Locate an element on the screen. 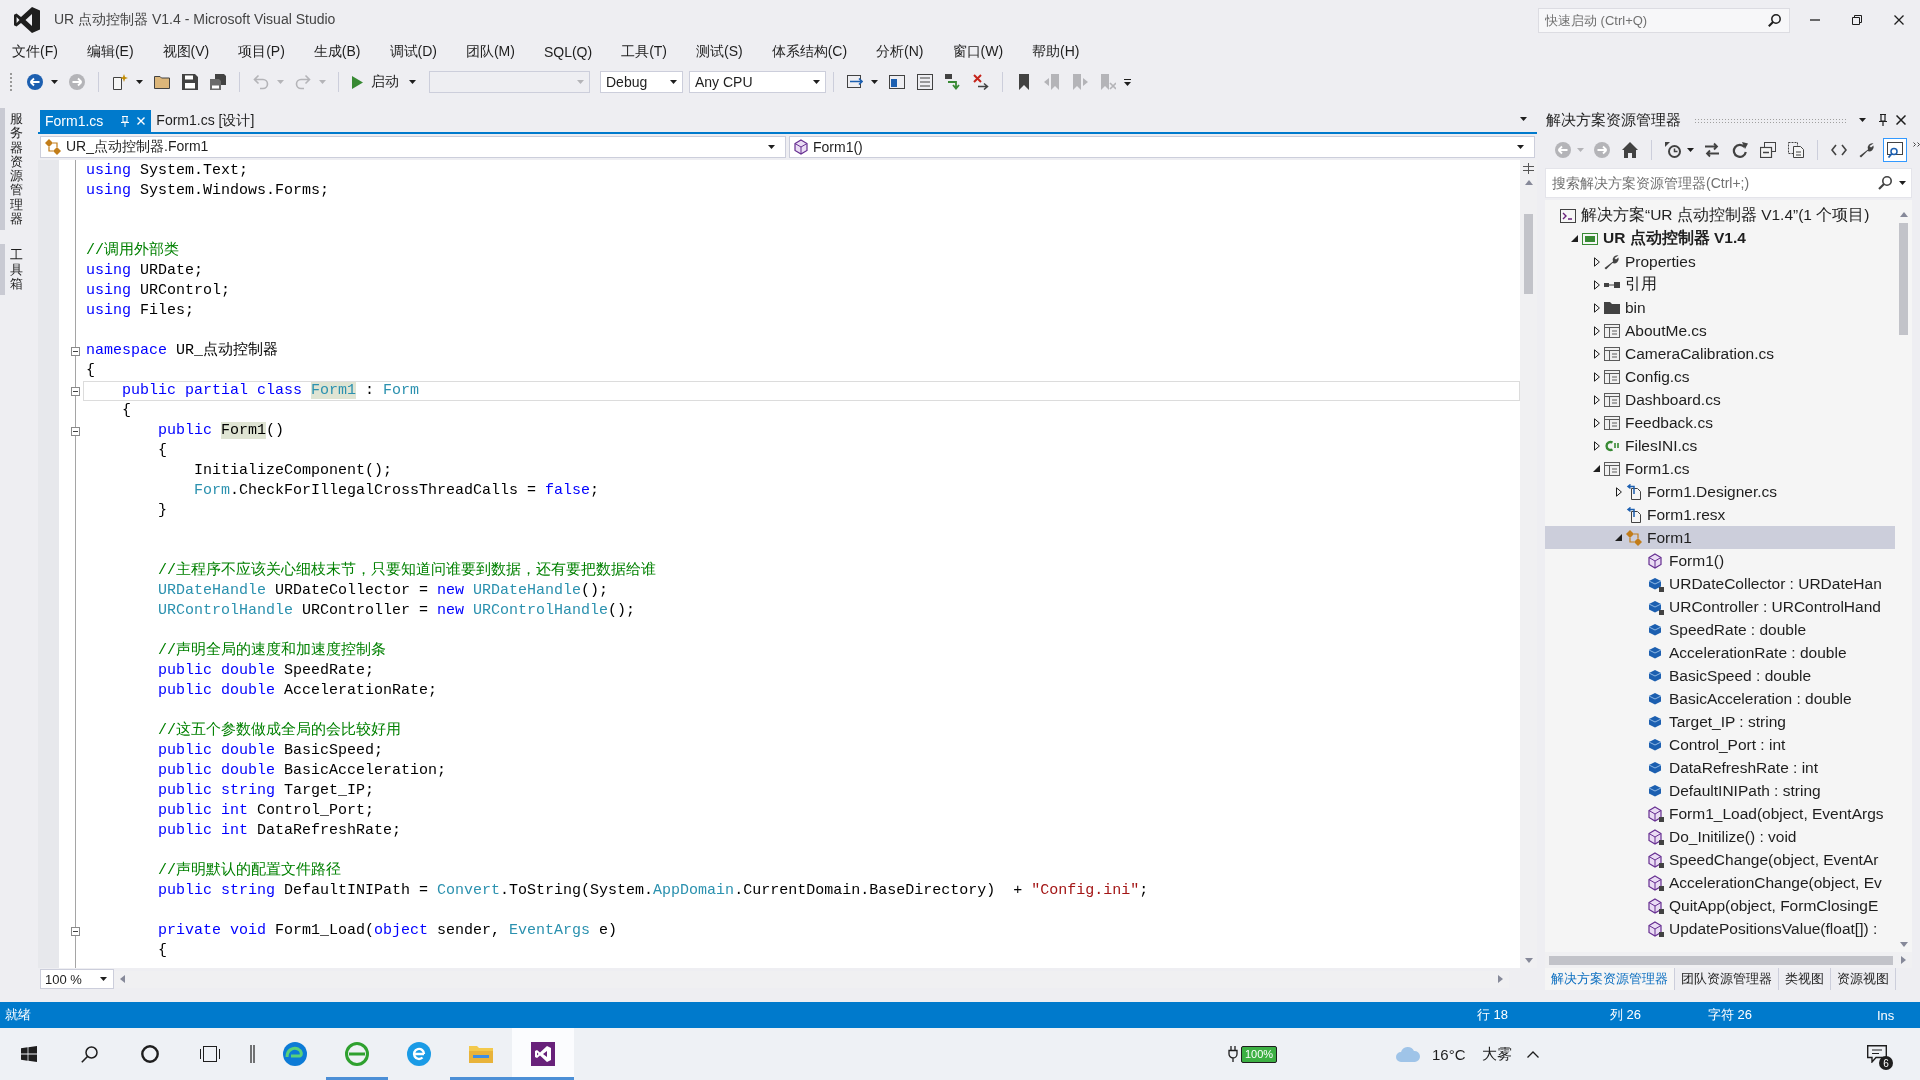 The width and height of the screenshot is (1920, 1080). zoom-dropdown: 100 % is located at coordinates (77, 979).